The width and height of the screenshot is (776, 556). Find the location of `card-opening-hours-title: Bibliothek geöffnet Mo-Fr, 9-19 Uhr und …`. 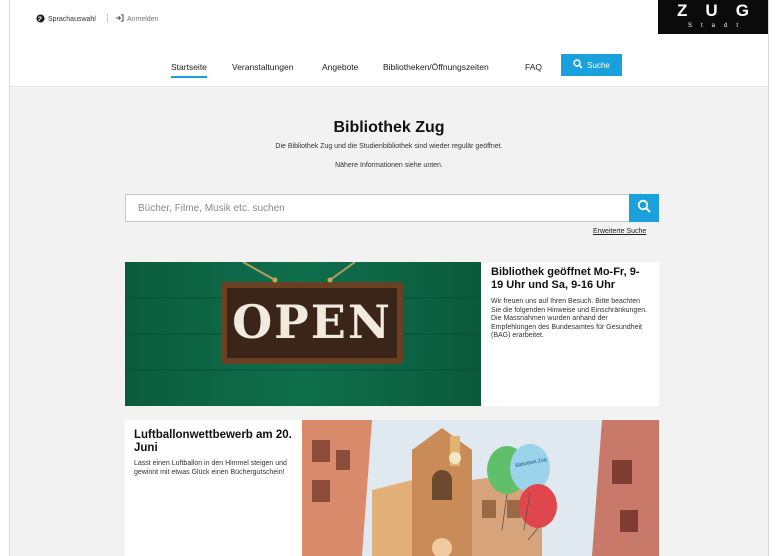

card-opening-hours-title: Bibliothek geöffnet Mo-Fr, 9-19 Uhr und … is located at coordinates (565, 278).